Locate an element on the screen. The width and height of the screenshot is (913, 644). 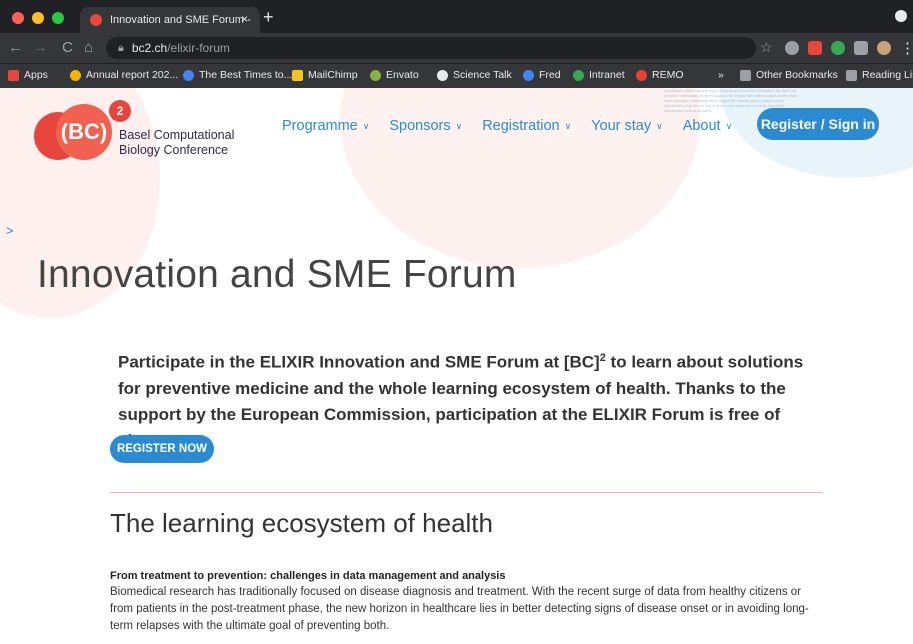
avatar is located at coordinates (884, 48).